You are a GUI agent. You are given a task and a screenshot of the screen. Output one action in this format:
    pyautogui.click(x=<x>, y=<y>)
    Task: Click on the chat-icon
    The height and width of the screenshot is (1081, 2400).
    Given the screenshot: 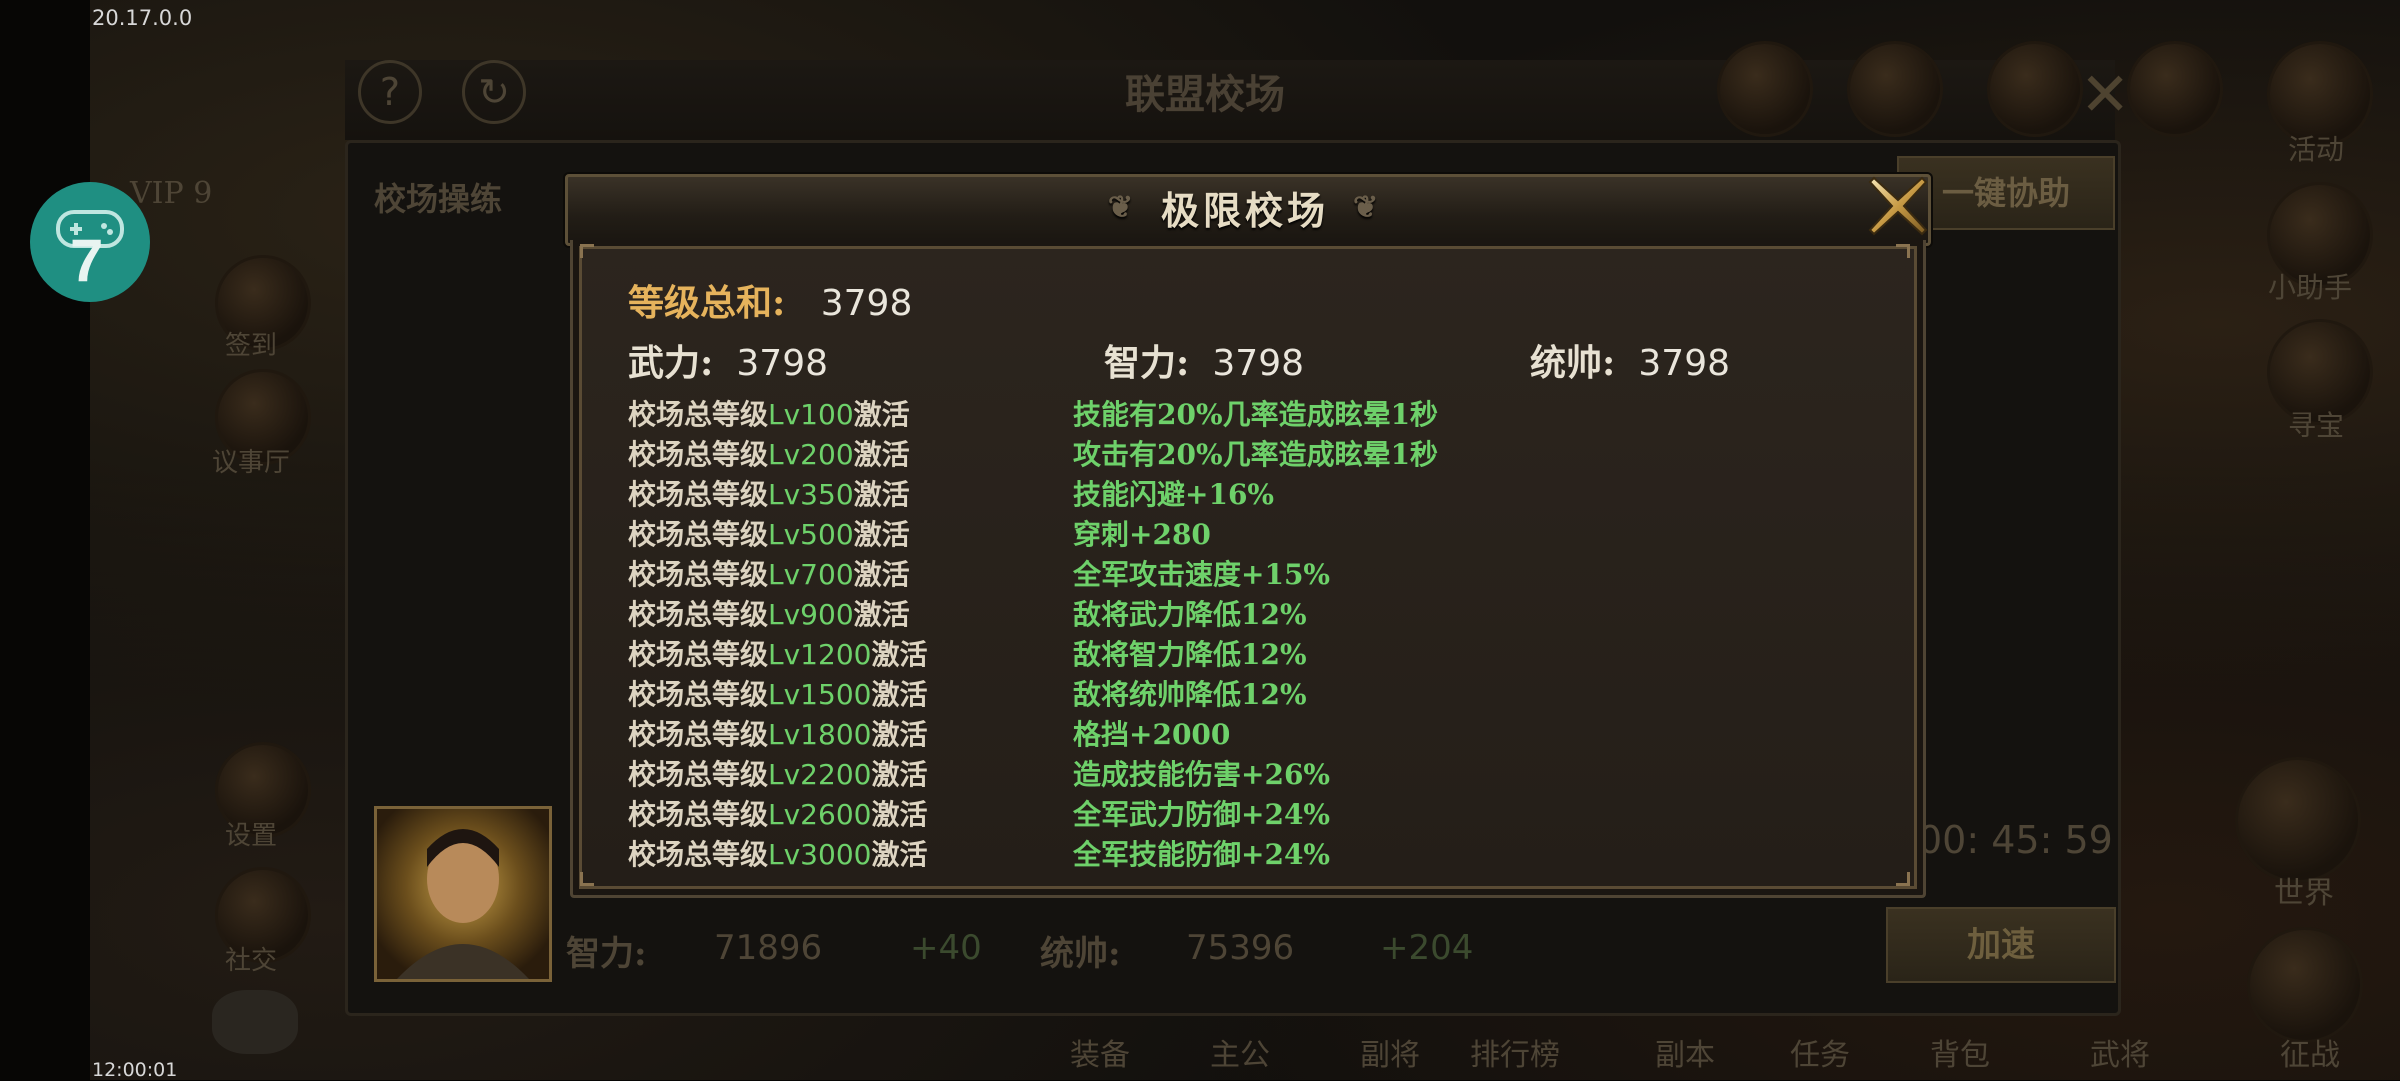 What is the action you would take?
    pyautogui.click(x=255, y=1022)
    